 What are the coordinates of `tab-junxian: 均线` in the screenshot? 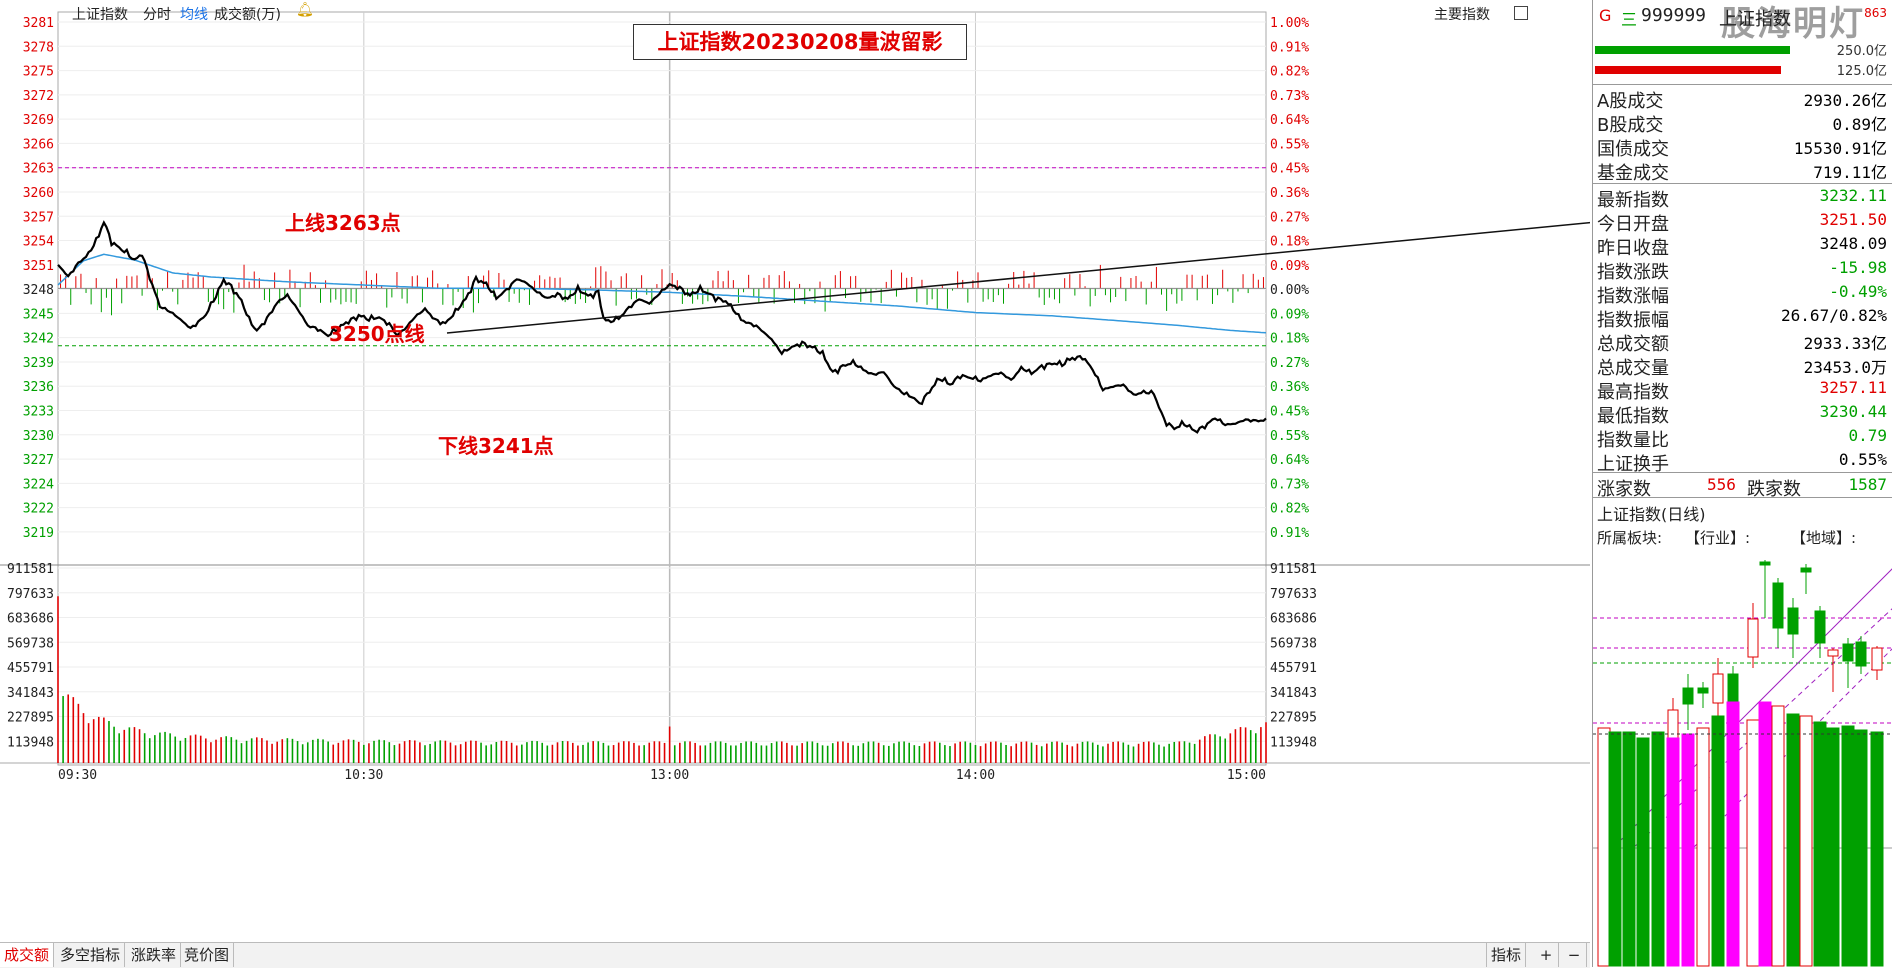 It's located at (194, 14).